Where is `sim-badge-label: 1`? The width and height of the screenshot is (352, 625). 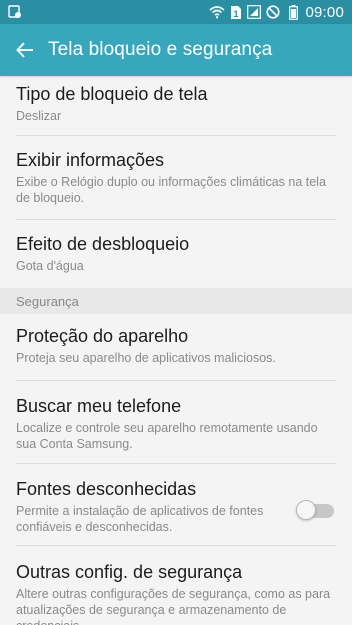
sim-badge-label: 1 is located at coordinates (236, 14).